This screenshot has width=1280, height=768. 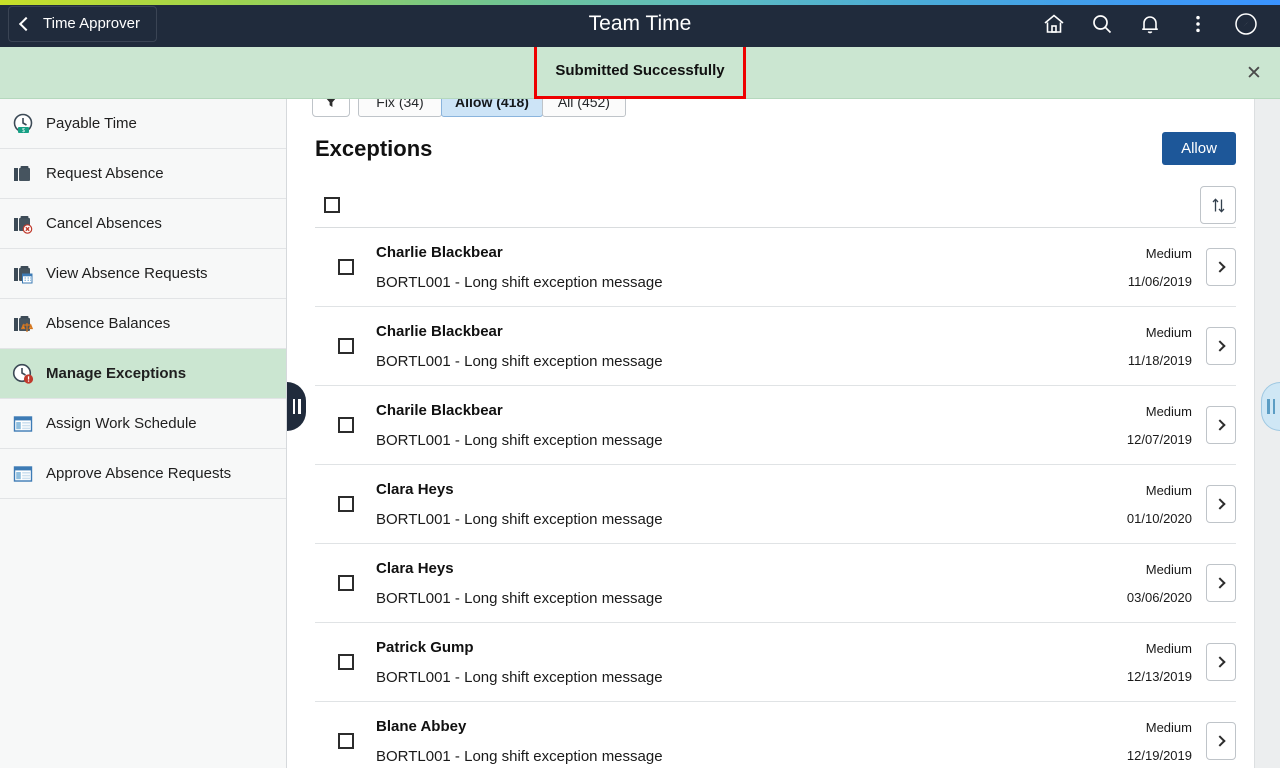 I want to click on back-button: Time Approver, so click(x=82, y=23).